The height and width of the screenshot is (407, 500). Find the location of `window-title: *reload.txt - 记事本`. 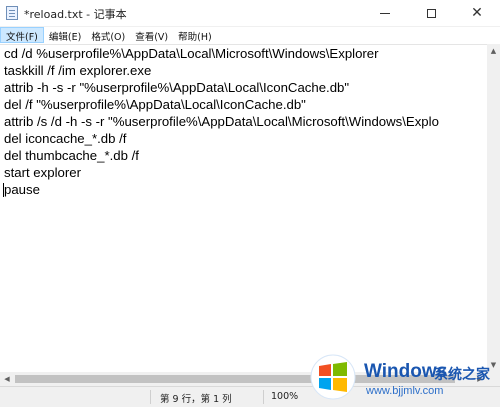

window-title: *reload.txt - 记事本 is located at coordinates (75, 14).